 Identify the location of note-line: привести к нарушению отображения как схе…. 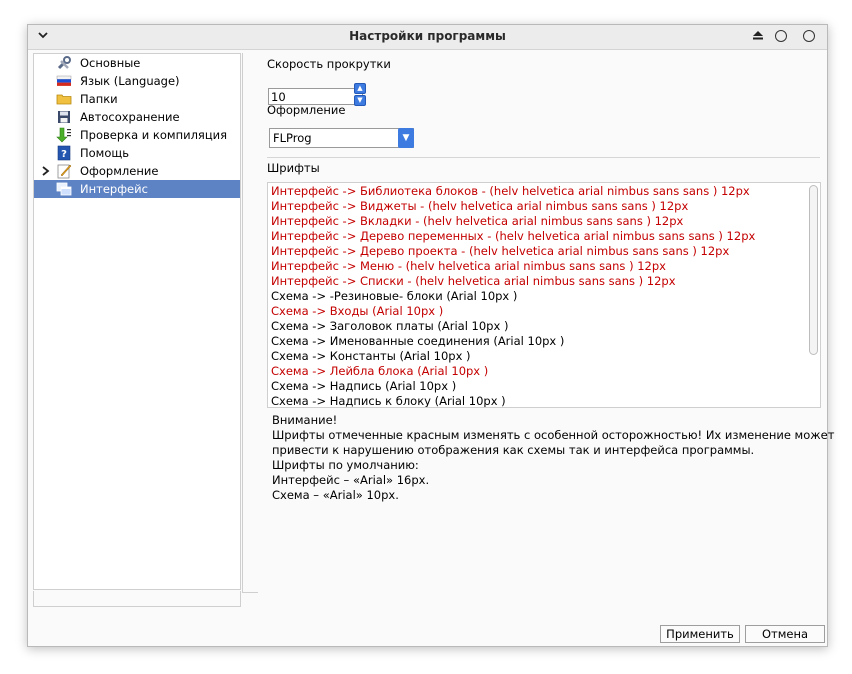
(513, 450).